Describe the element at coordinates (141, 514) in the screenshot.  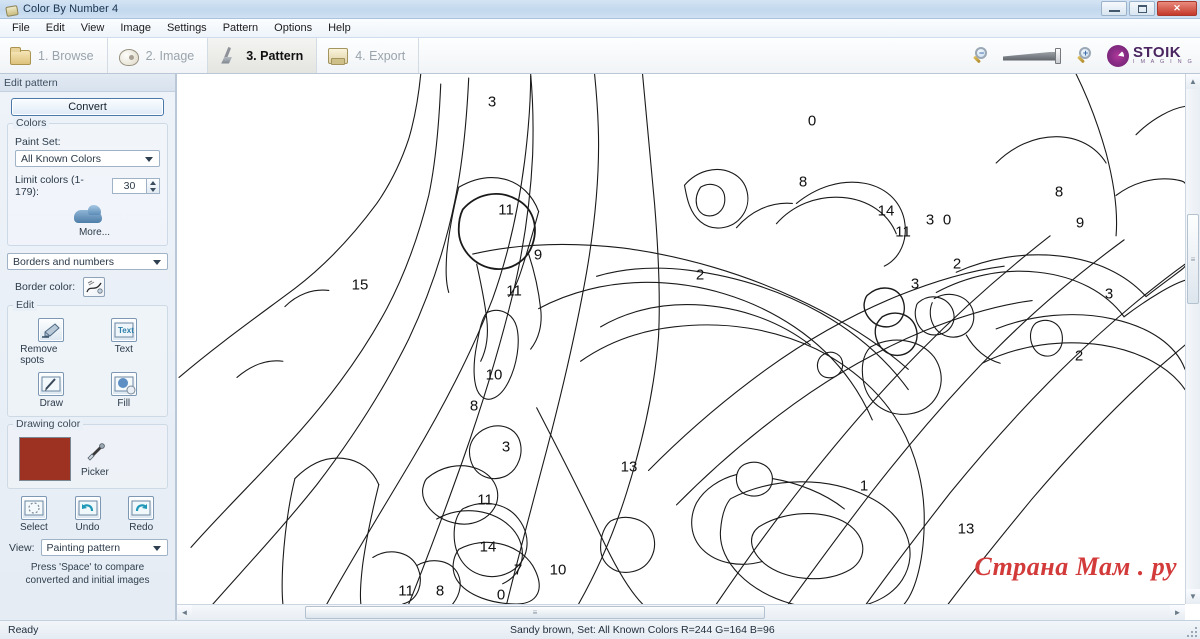
I see `redo-action: Redo` at that location.